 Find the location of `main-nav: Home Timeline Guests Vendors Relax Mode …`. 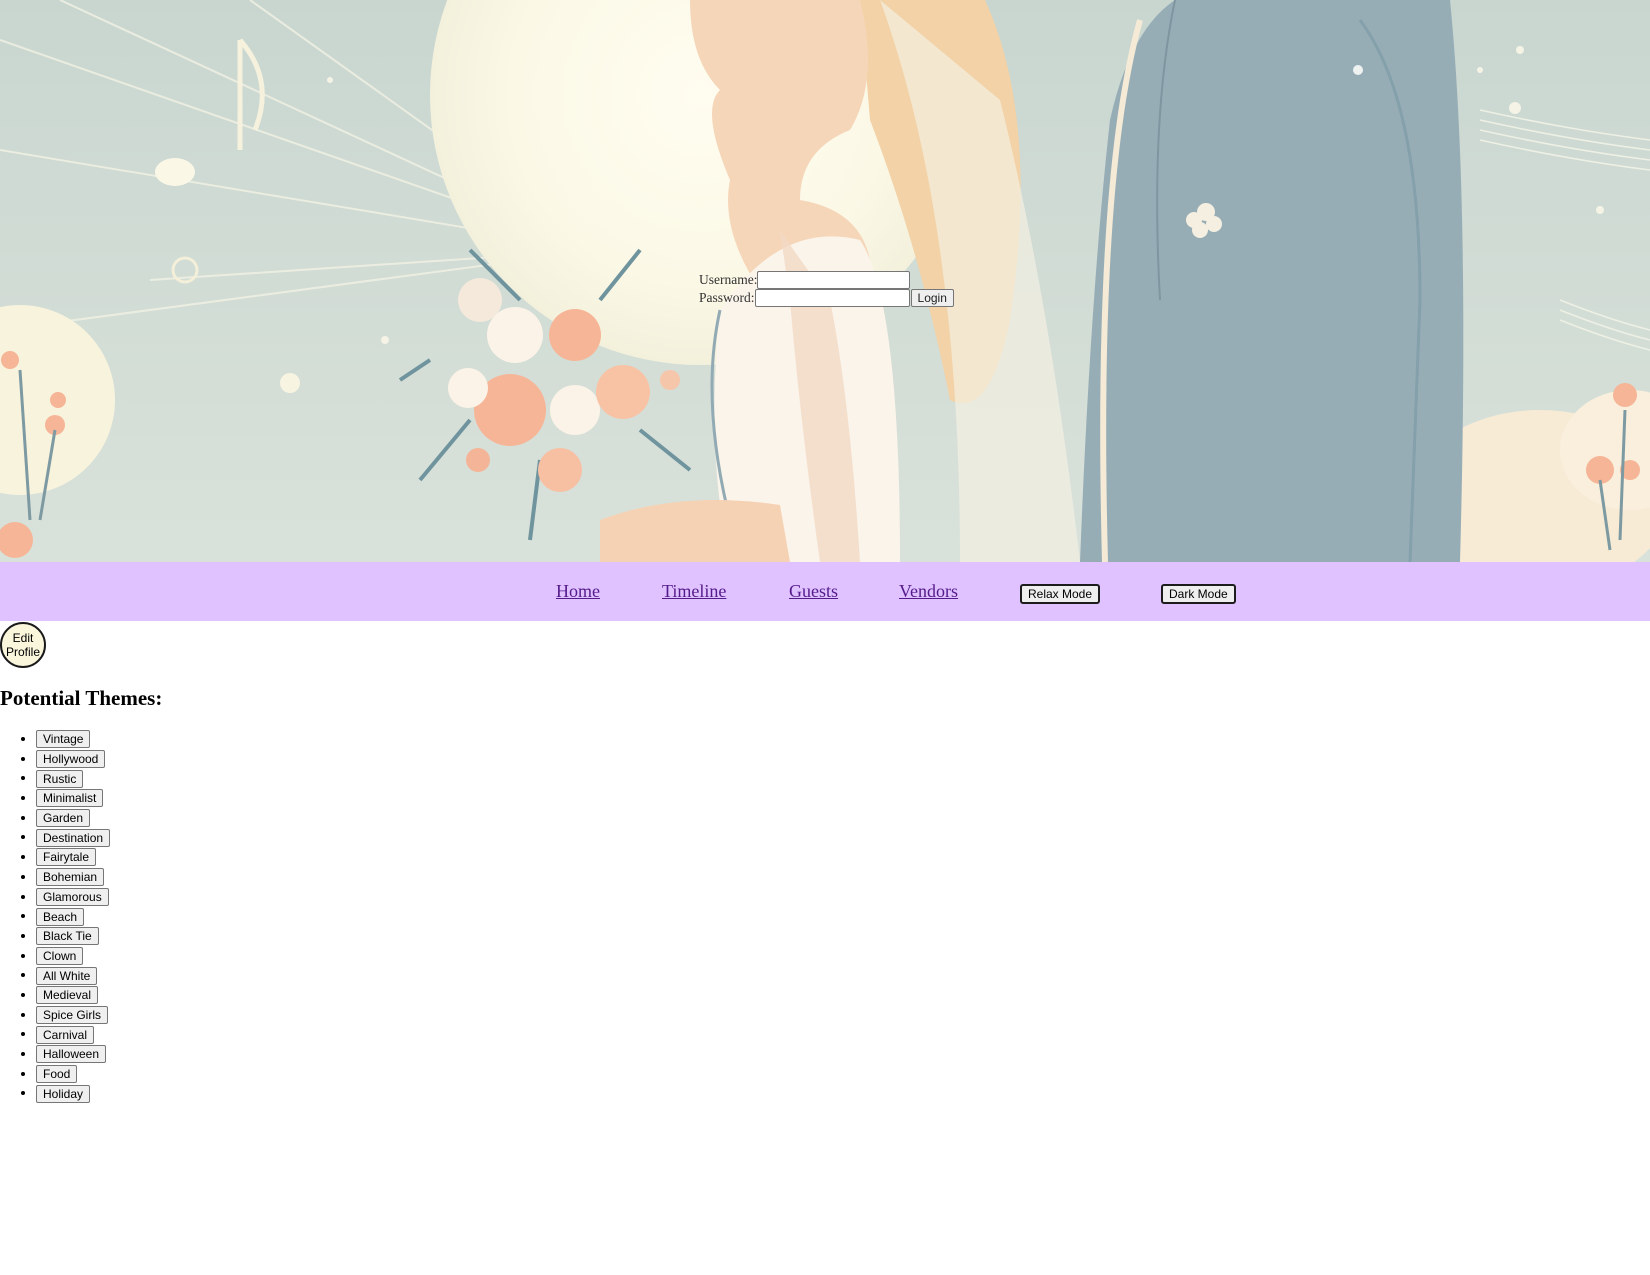

main-nav: Home Timeline Guests Vendors Relax Mode … is located at coordinates (825, 591).